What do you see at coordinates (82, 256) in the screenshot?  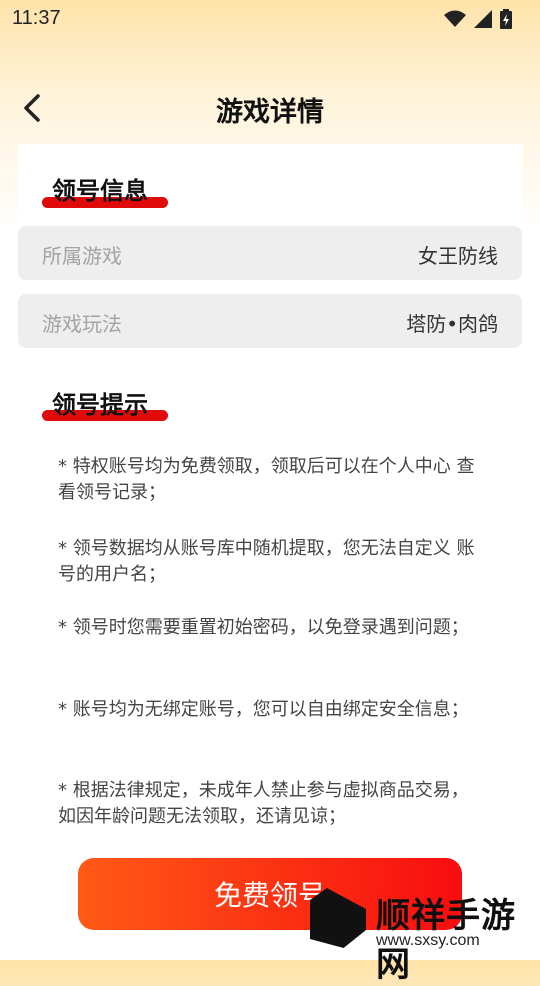 I see `row-label: 所属游戏` at bounding box center [82, 256].